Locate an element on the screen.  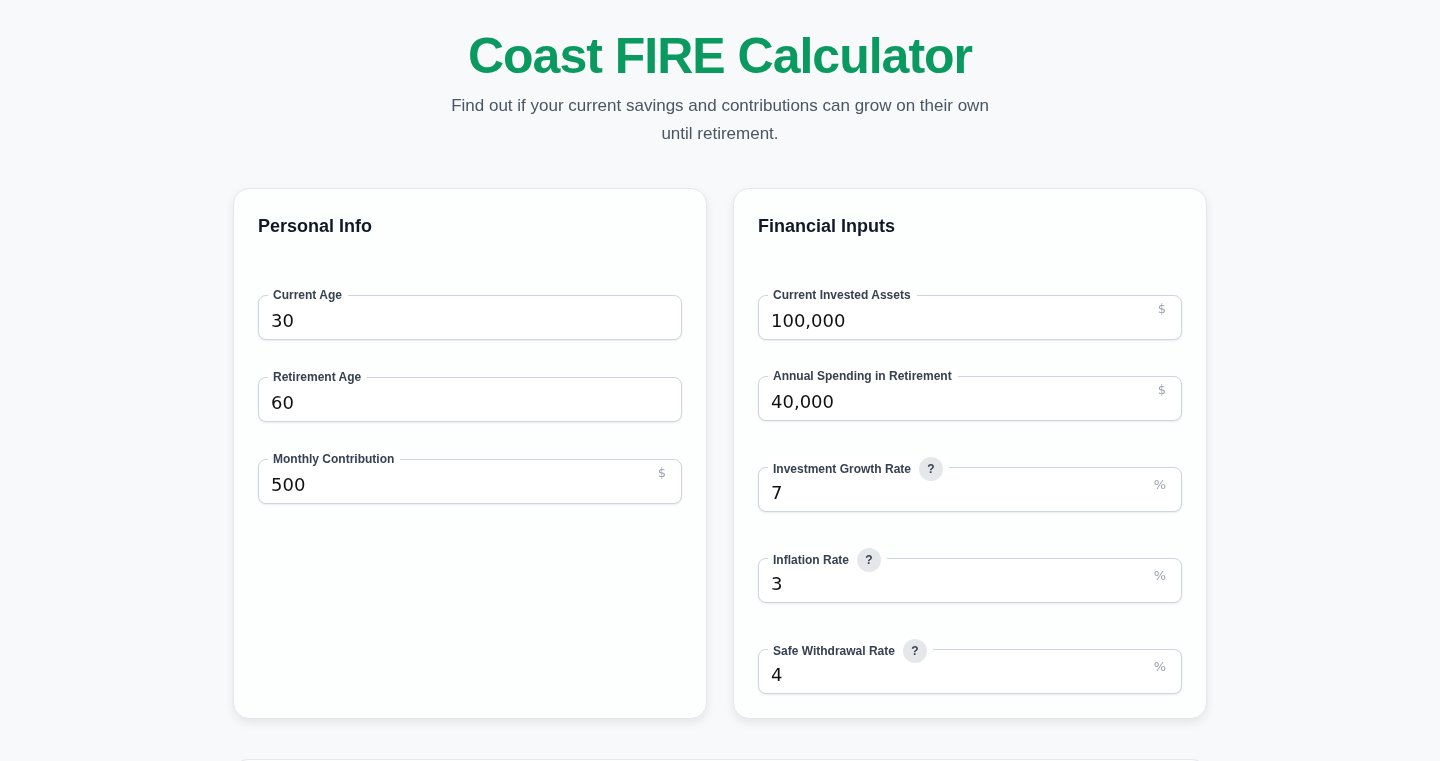
page-title: Coast FIRE Calculator is located at coordinates (720, 56).